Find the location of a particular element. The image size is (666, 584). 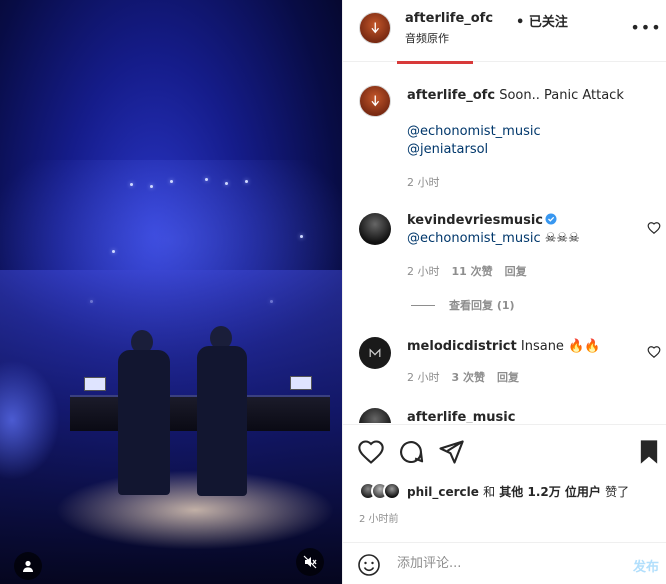

comment-body: Soon.. Panic Attack is located at coordinates (561, 95).